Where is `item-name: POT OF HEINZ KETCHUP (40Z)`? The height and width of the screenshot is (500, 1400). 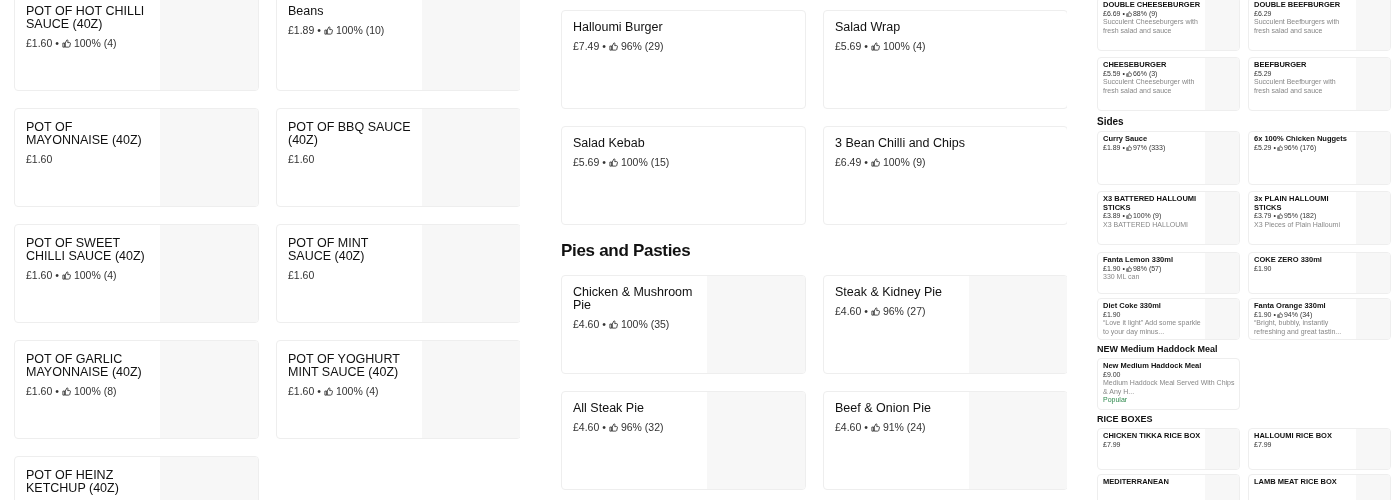 item-name: POT OF HEINZ KETCHUP (40Z) is located at coordinates (73, 482).